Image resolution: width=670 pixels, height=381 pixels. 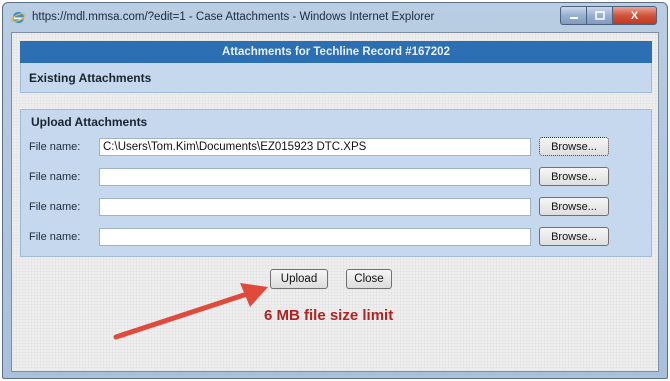 I want to click on maximize-button, so click(x=600, y=15).